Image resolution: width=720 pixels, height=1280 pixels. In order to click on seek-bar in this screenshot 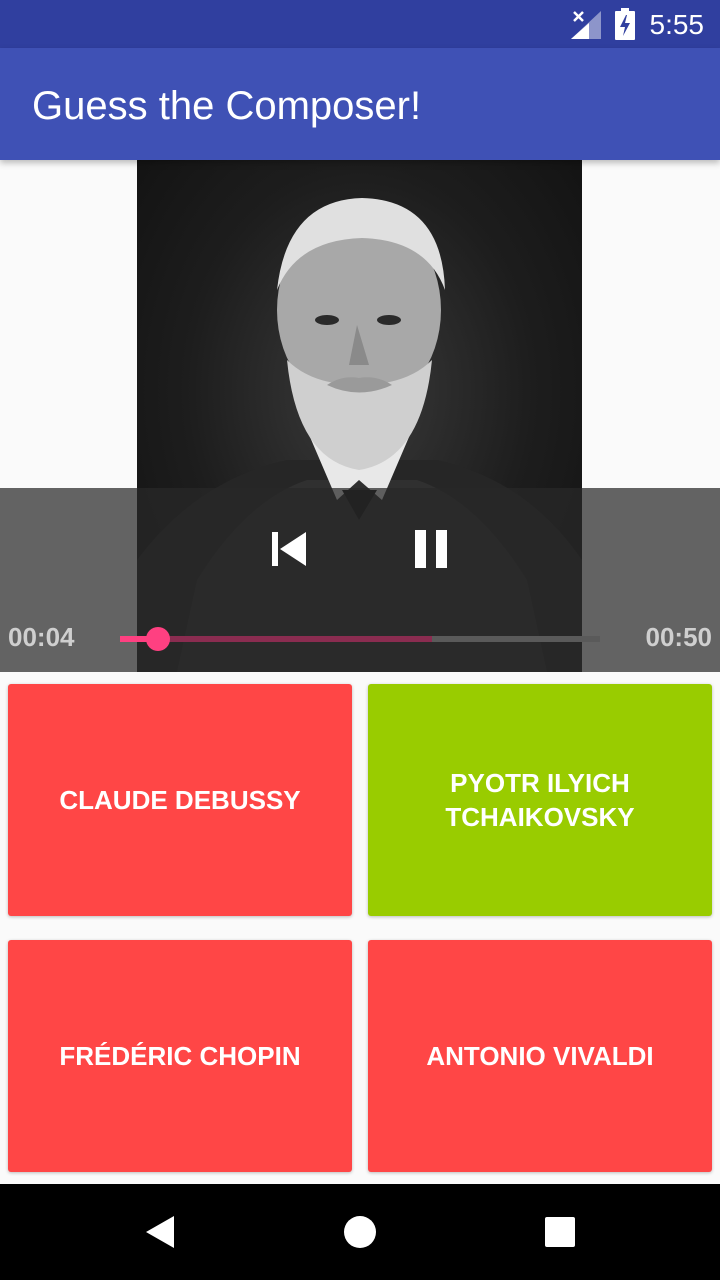, I will do `click(360, 639)`.